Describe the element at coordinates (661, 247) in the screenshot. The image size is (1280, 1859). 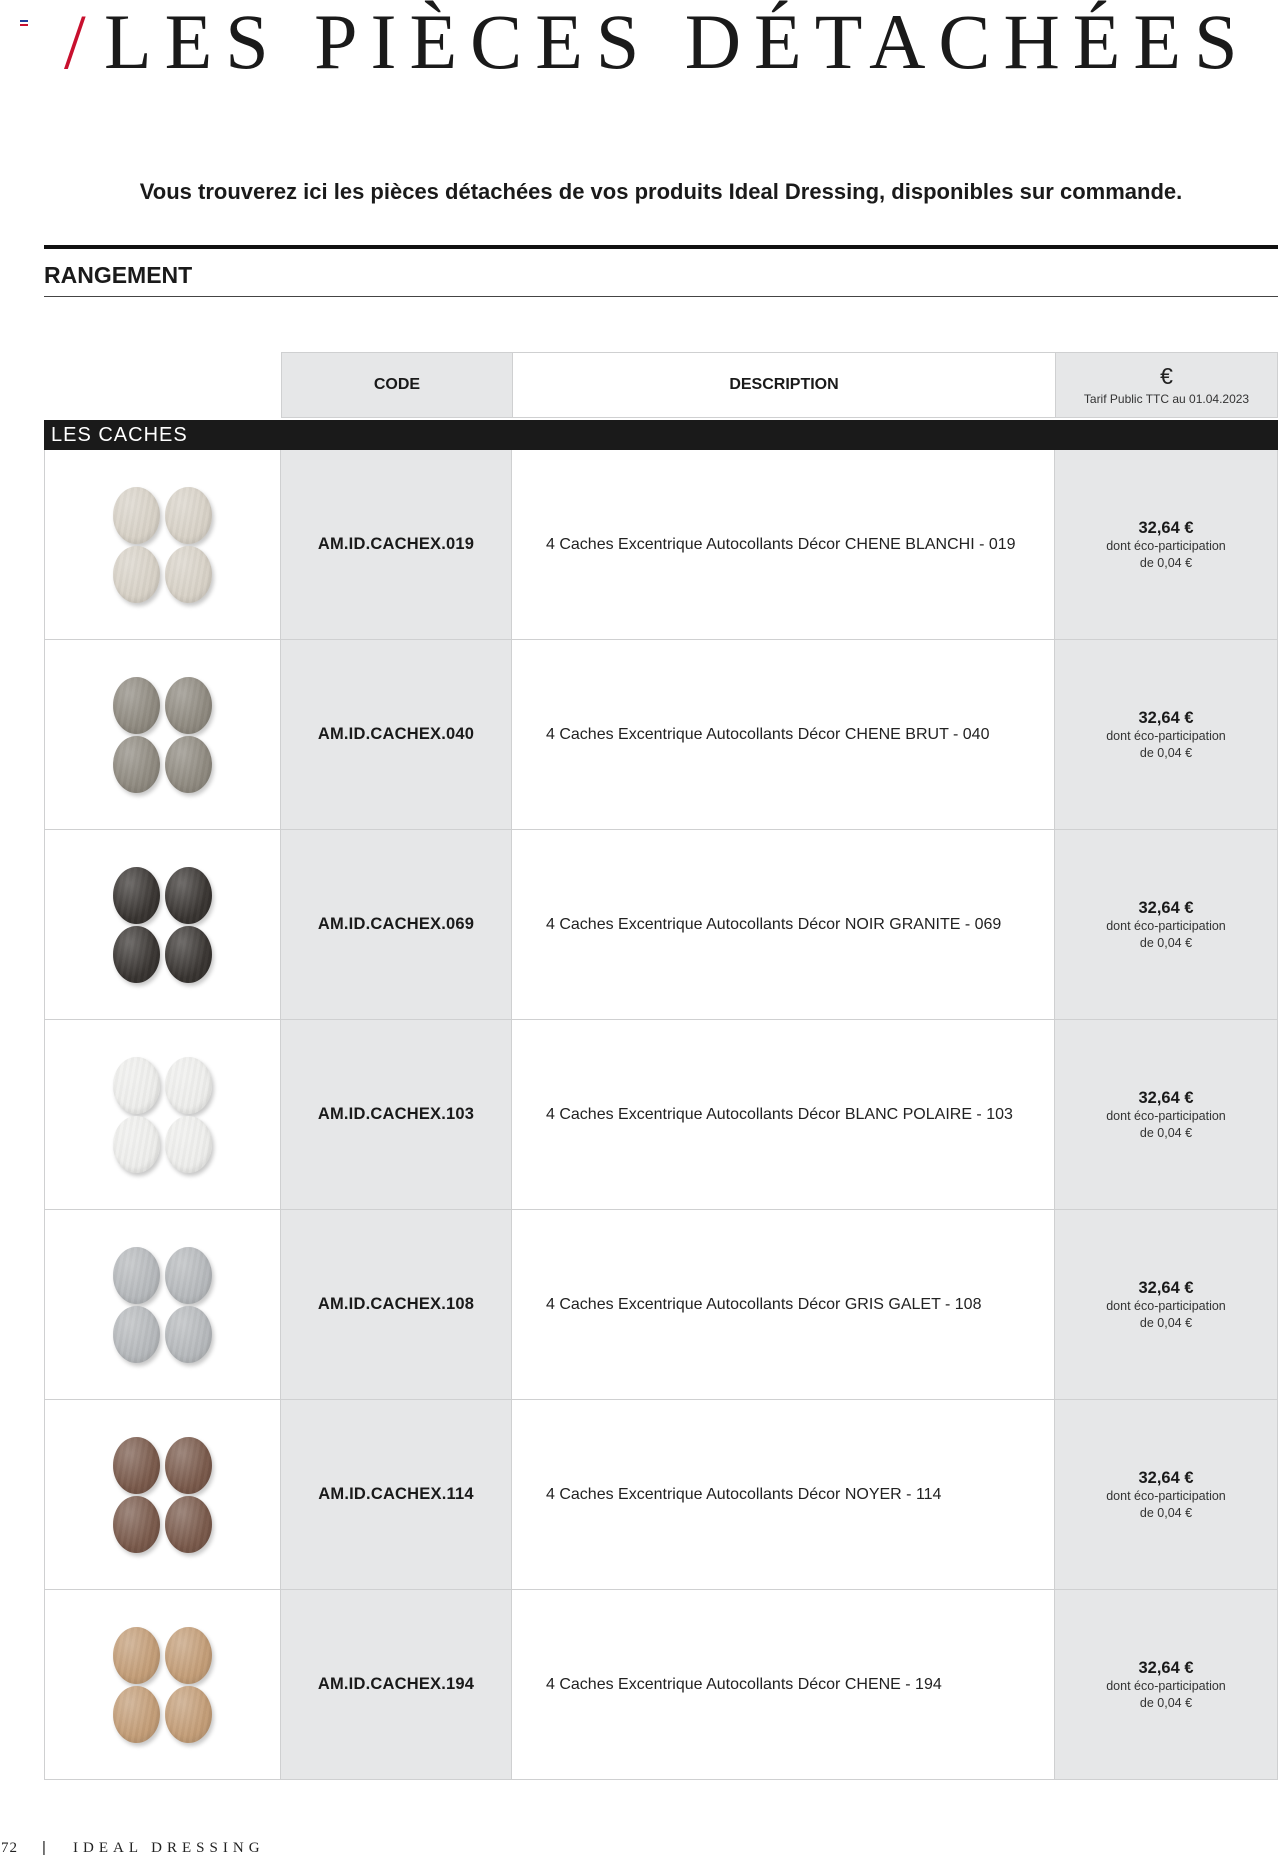
I see `section-rule-top` at that location.